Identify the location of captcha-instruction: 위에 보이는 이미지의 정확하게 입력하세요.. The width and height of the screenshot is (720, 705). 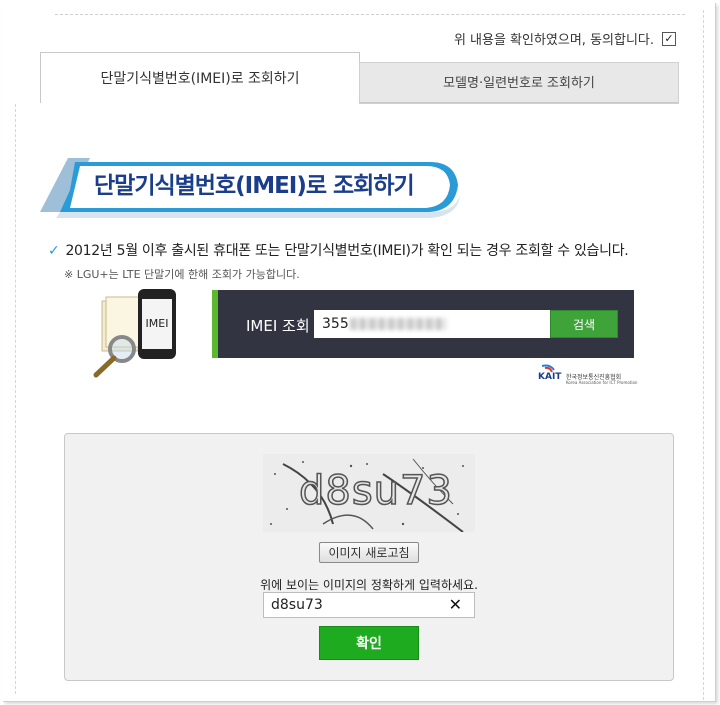
(369, 585).